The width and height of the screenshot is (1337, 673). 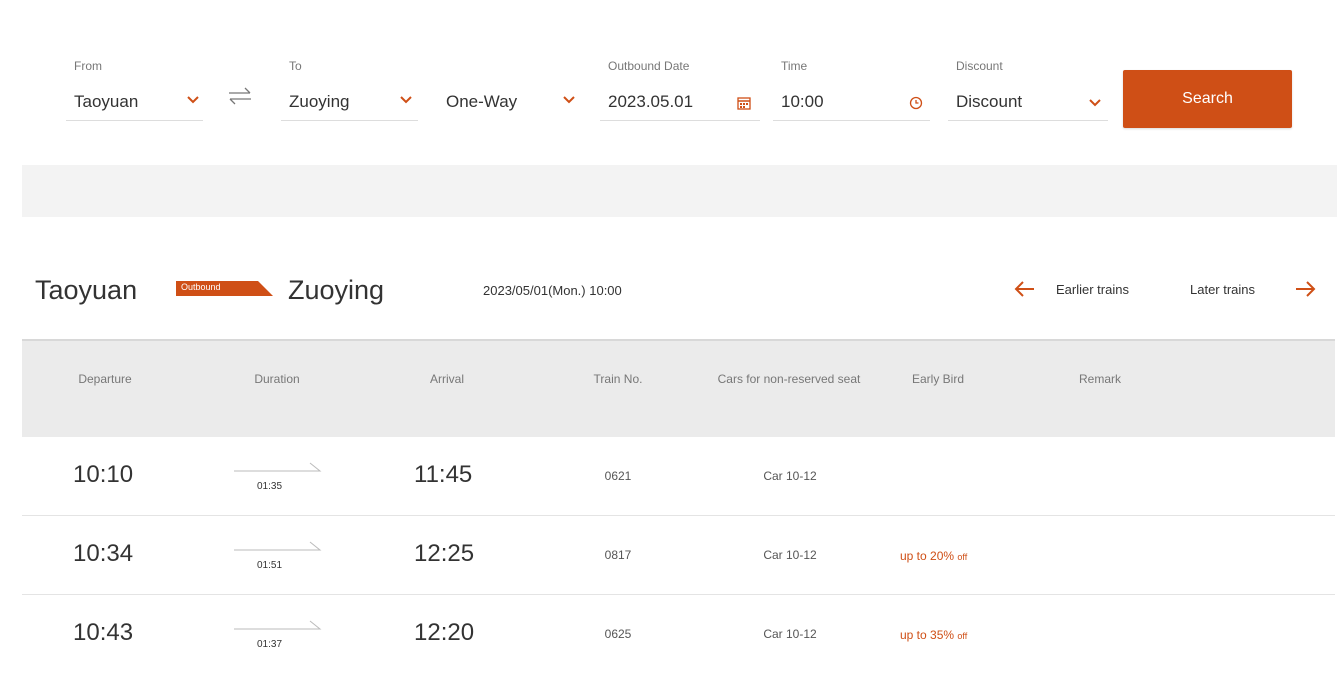 What do you see at coordinates (105, 379) in the screenshot?
I see `column-header: Departure` at bounding box center [105, 379].